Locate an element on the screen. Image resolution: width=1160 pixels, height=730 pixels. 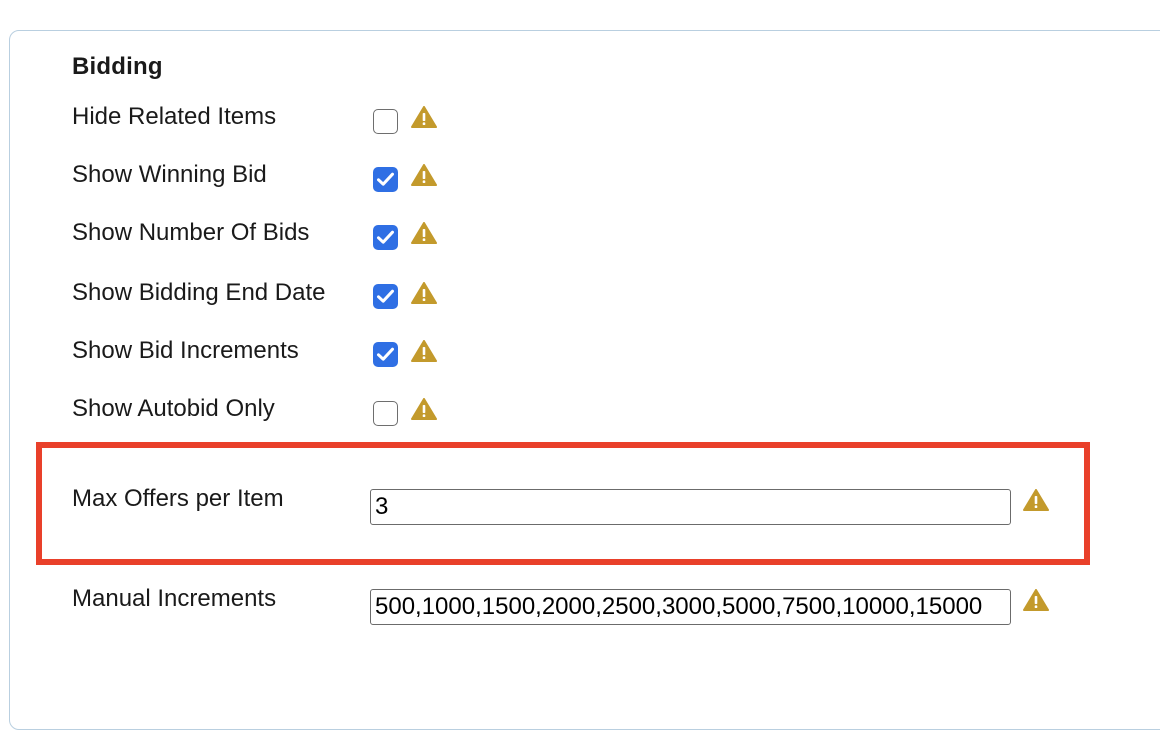
show-bid-increments-checkbox is located at coordinates (385, 354).